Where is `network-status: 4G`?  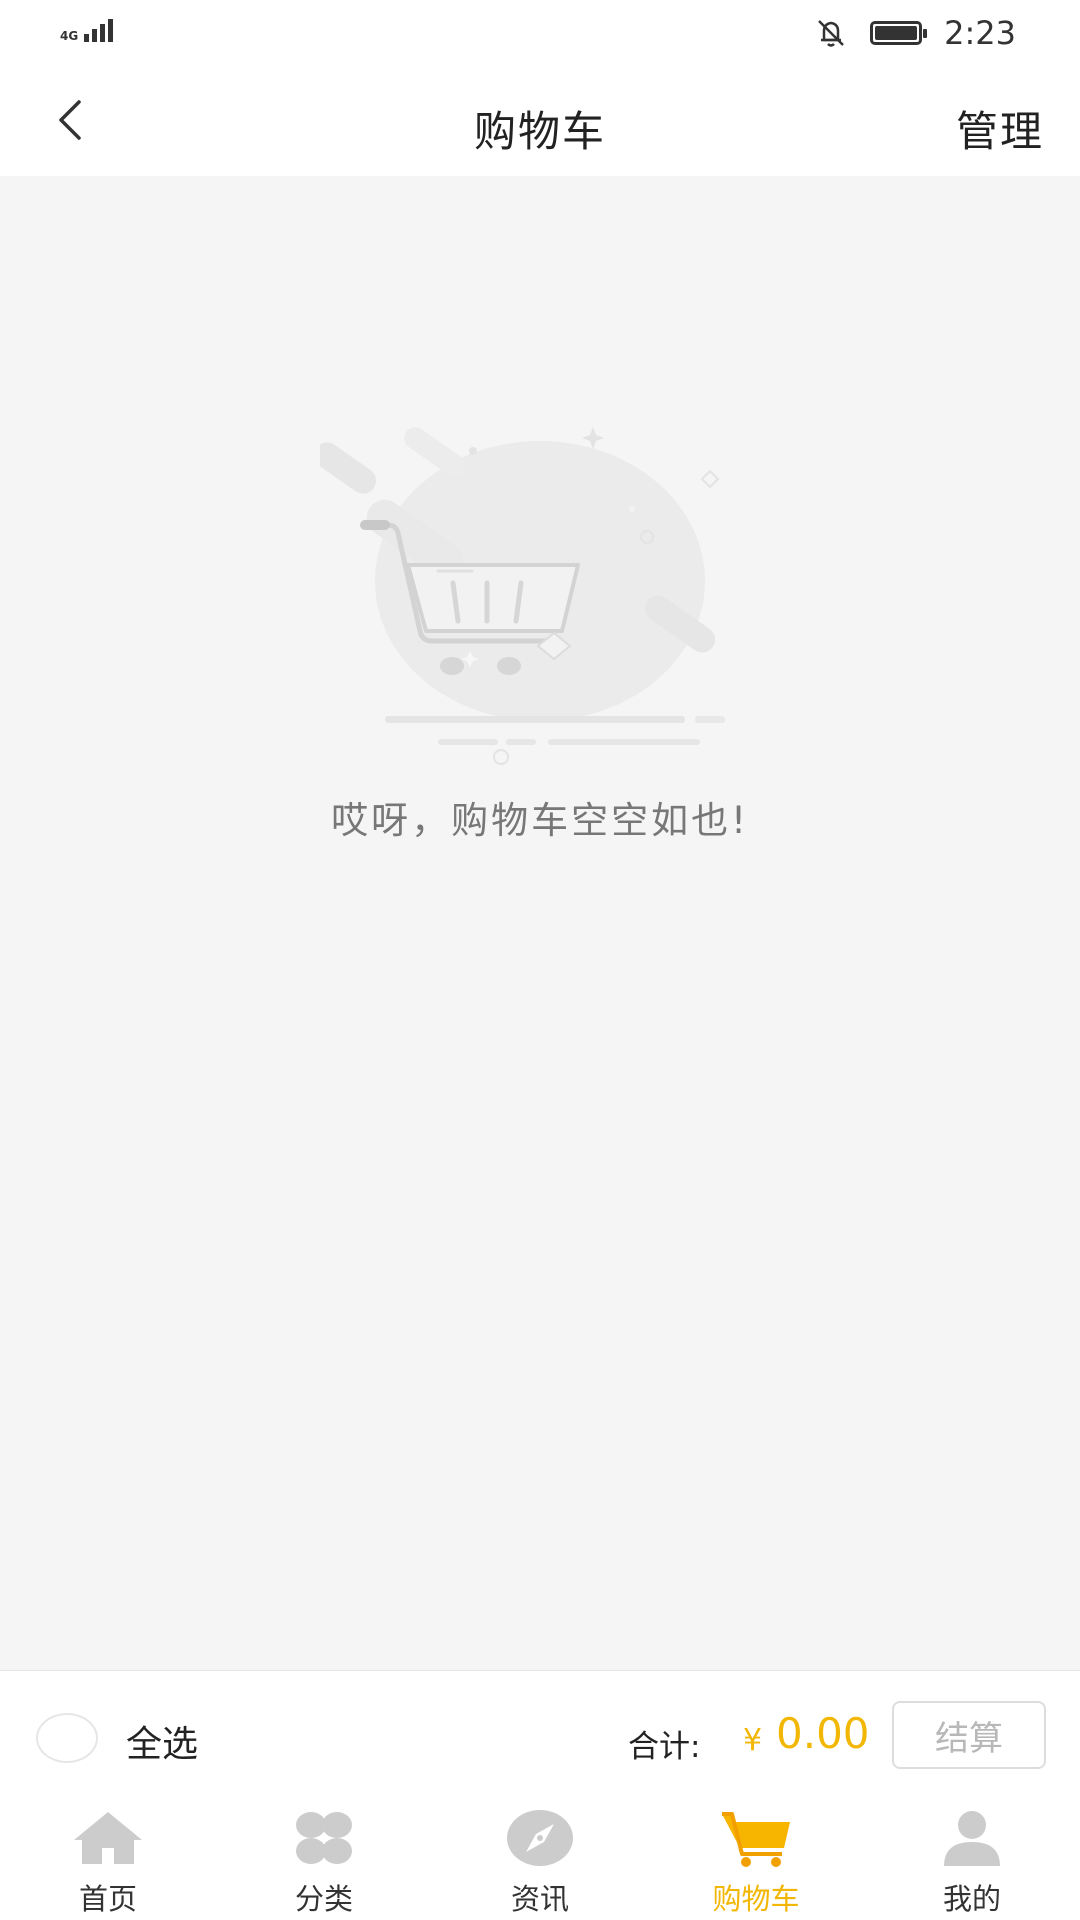
network-status: 4G is located at coordinates (86, 29).